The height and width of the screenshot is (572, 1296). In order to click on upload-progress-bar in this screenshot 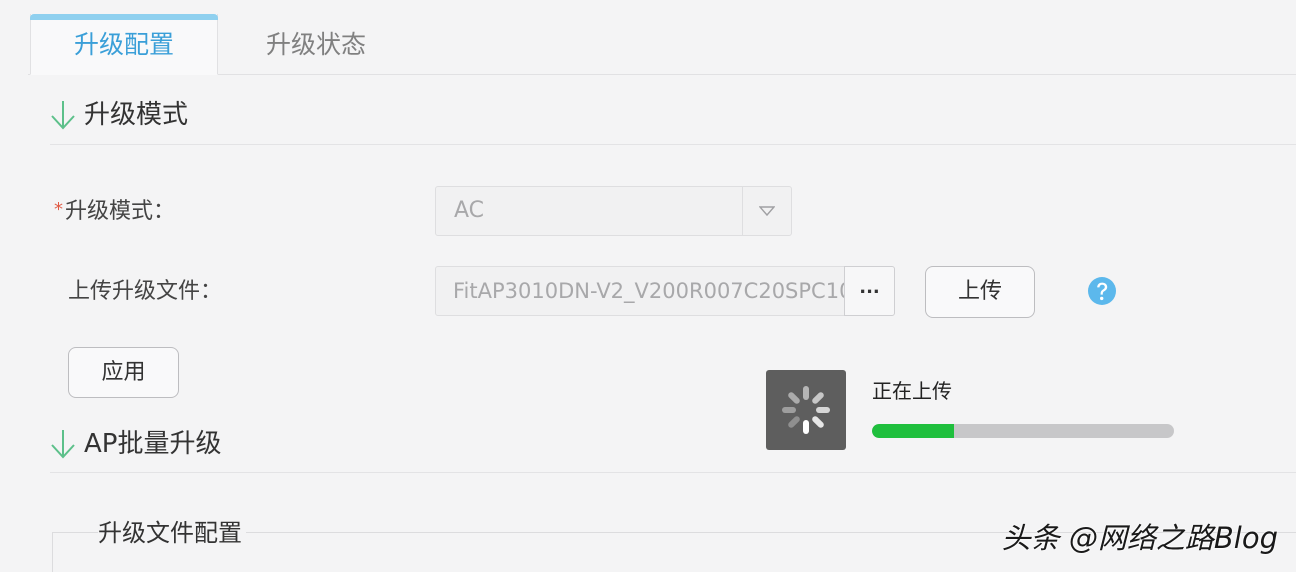, I will do `click(1023, 431)`.